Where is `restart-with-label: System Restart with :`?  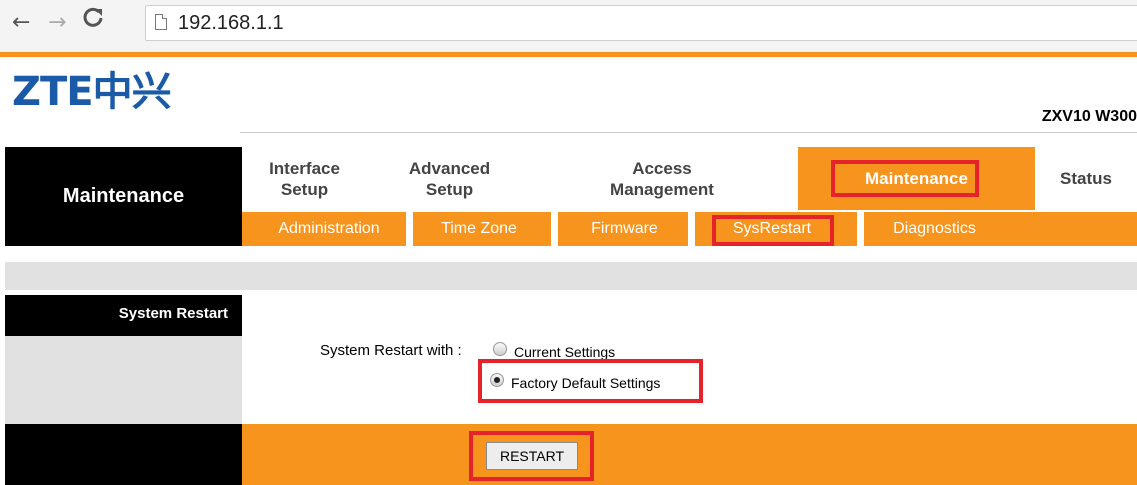
restart-with-label: System Restart with : is located at coordinates (391, 350).